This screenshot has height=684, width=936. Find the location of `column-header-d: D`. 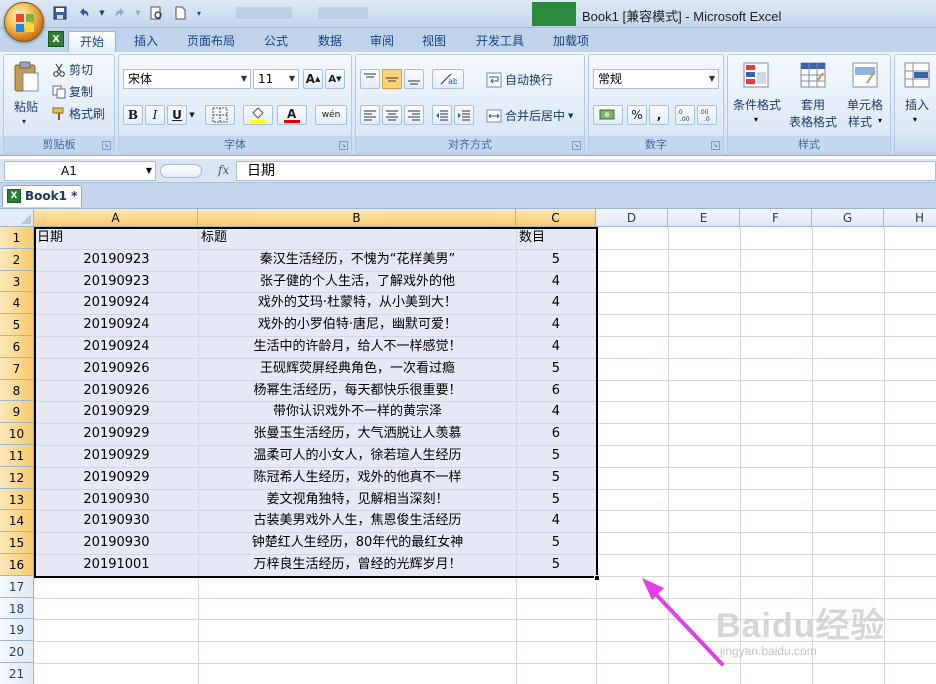

column-header-d: D is located at coordinates (632, 218).